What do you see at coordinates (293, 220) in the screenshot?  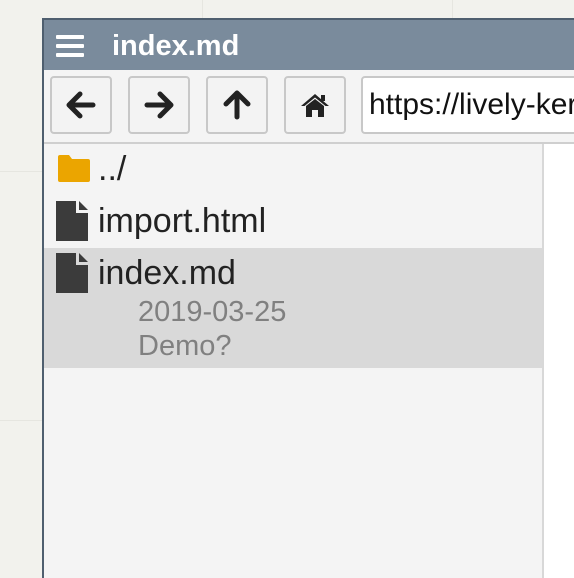 I see `list-item-import-html: import.html` at bounding box center [293, 220].